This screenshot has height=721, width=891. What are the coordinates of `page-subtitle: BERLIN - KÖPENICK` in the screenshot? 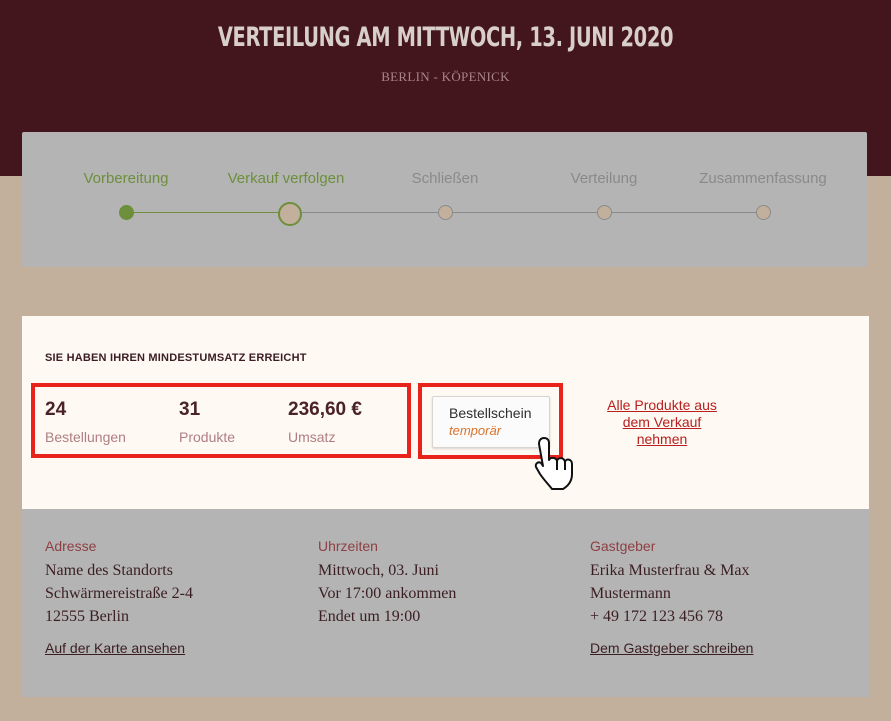 It's located at (445, 76).